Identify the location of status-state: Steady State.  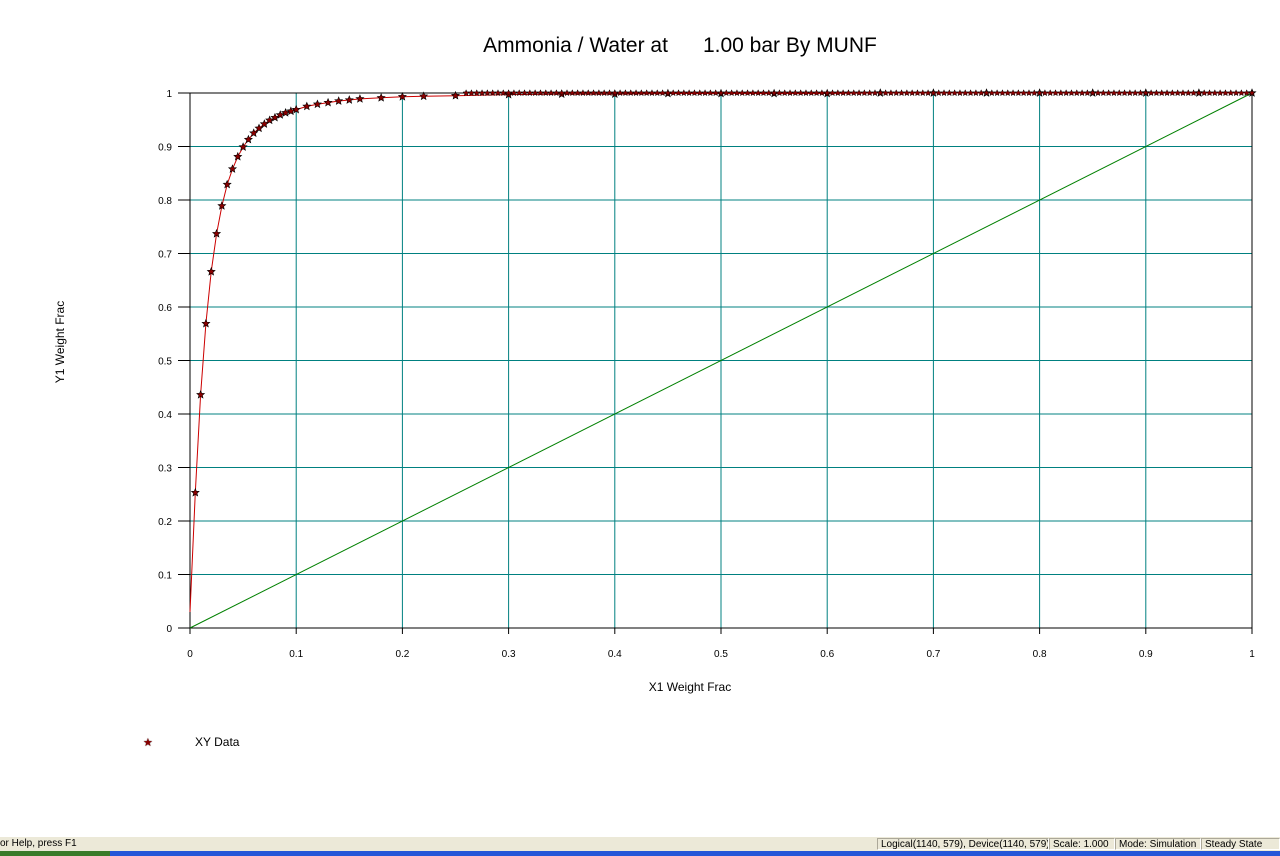
(1240, 844).